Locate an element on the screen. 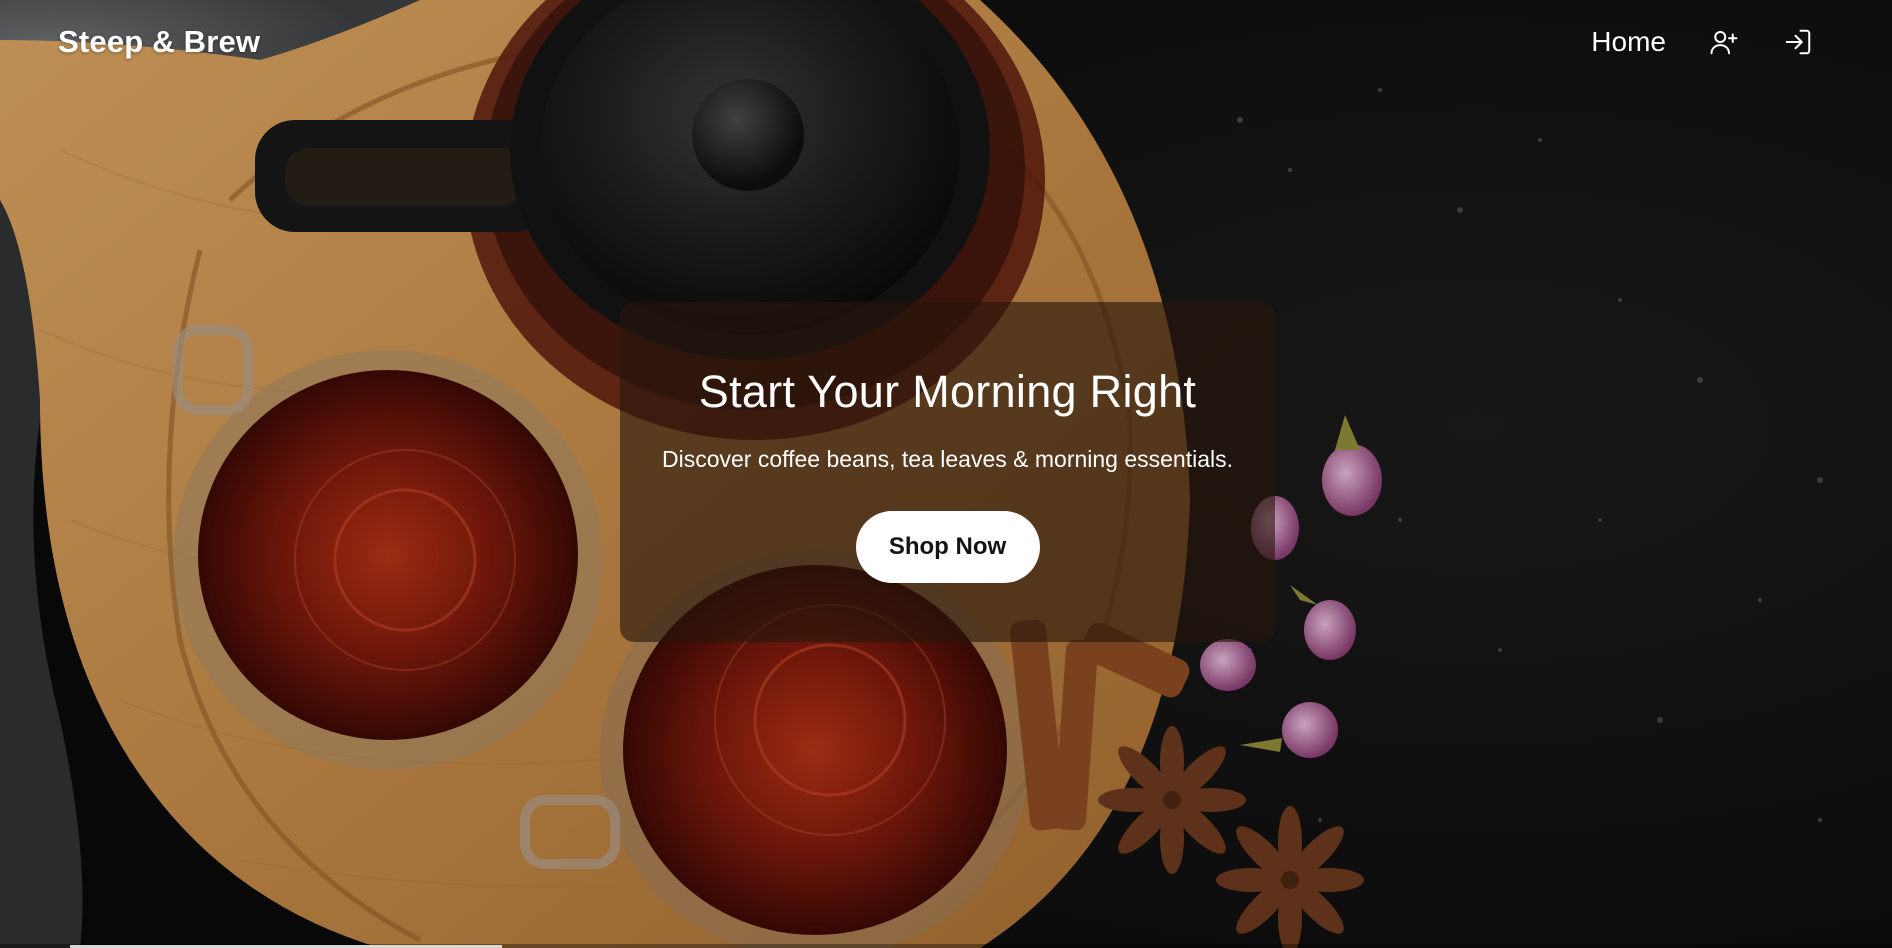 This screenshot has width=1892, height=948. shop-now-button: Shop Now is located at coordinates (947, 547).